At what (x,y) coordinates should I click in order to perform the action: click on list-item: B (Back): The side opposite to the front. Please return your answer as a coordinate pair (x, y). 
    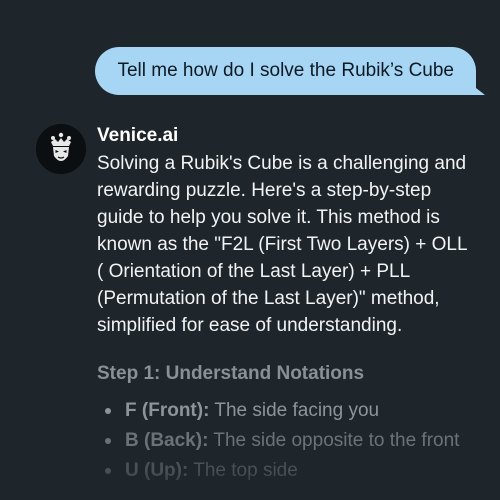
    Looking at the image, I should click on (301, 441).